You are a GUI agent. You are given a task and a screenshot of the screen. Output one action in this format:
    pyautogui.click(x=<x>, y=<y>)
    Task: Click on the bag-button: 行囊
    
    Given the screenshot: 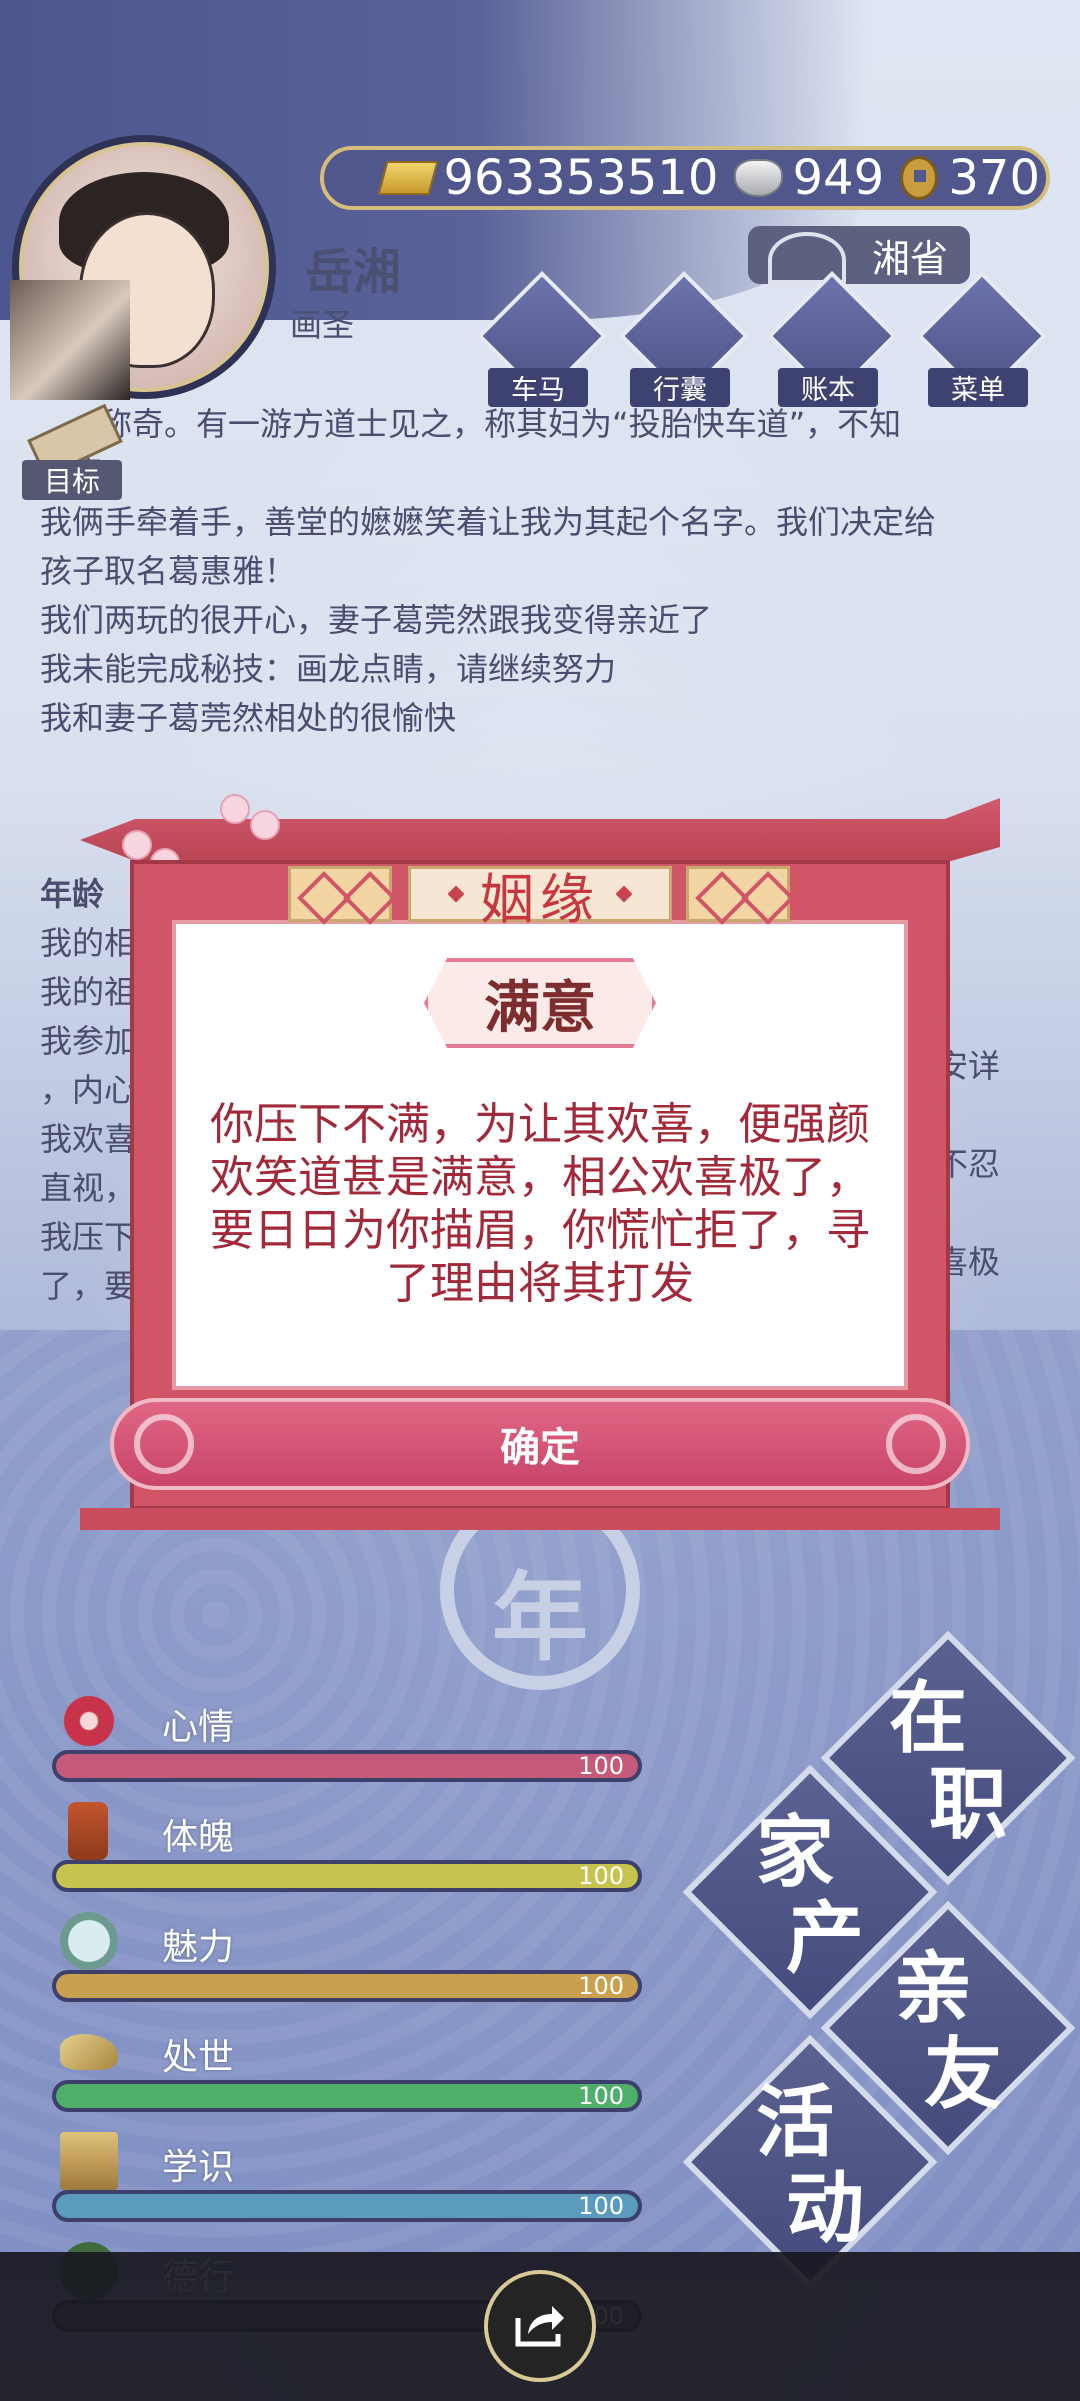 What is the action you would take?
    pyautogui.click(x=684, y=340)
    